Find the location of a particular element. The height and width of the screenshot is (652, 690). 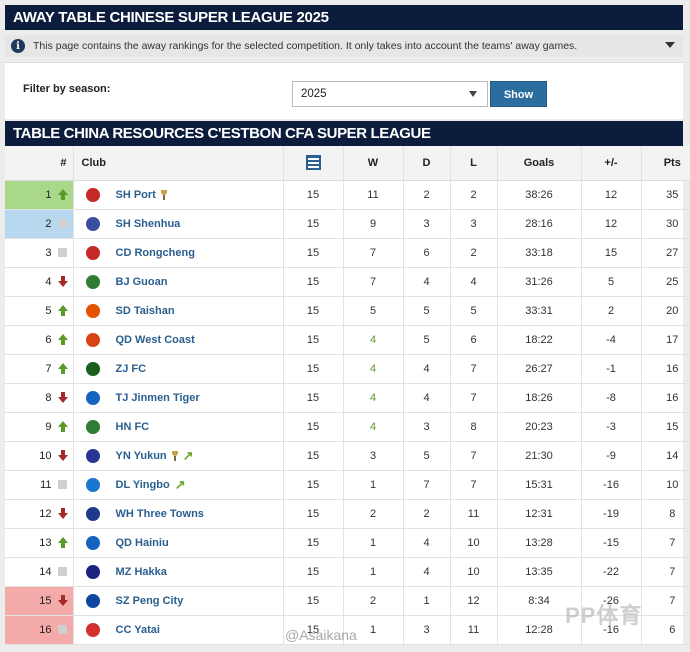

points-cell: 30 is located at coordinates (665, 224).